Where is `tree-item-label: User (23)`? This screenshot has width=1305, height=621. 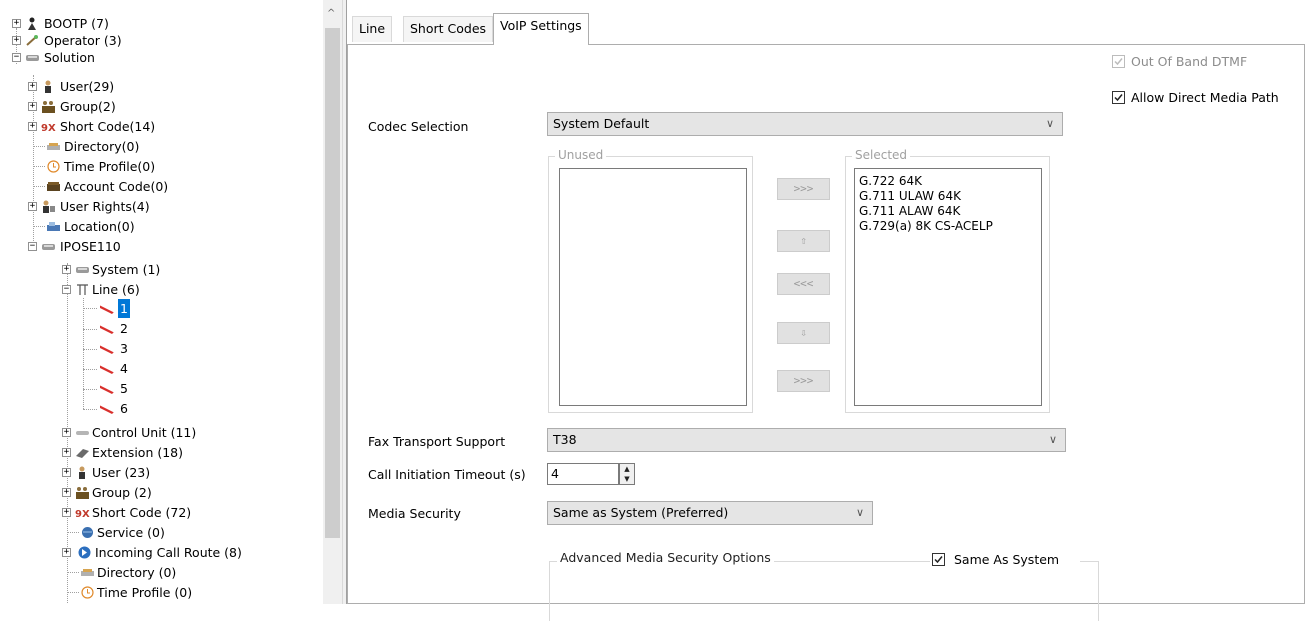 tree-item-label: User (23) is located at coordinates (121, 472).